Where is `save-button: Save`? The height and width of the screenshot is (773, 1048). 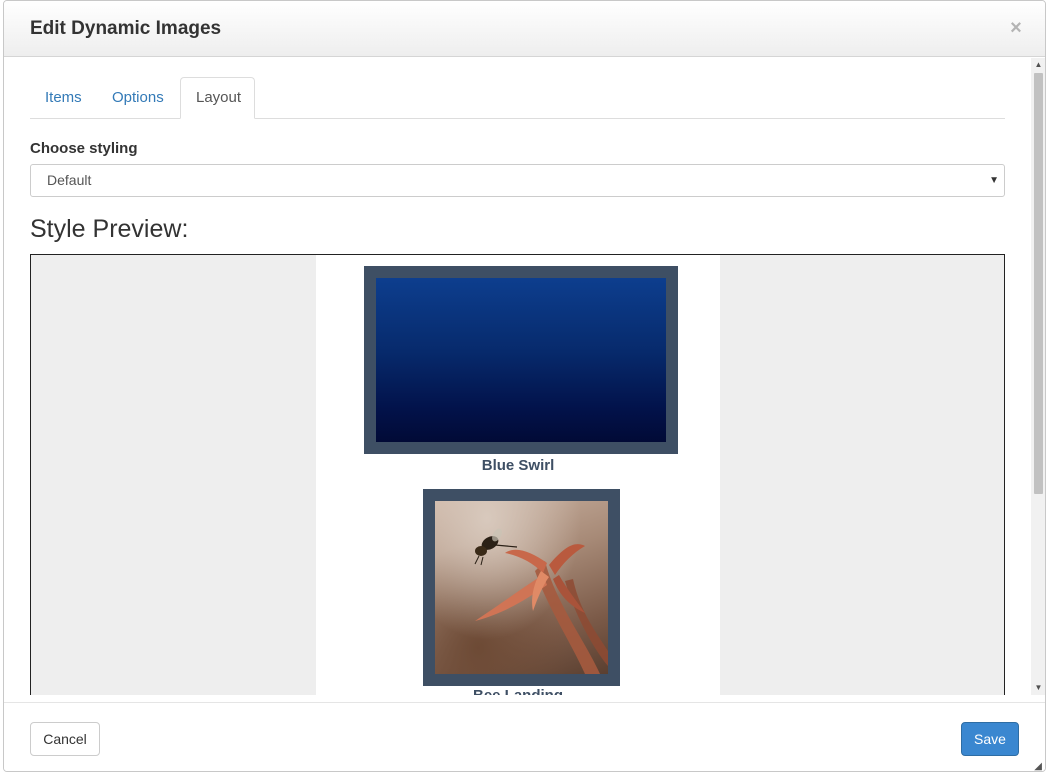
save-button: Save is located at coordinates (990, 739).